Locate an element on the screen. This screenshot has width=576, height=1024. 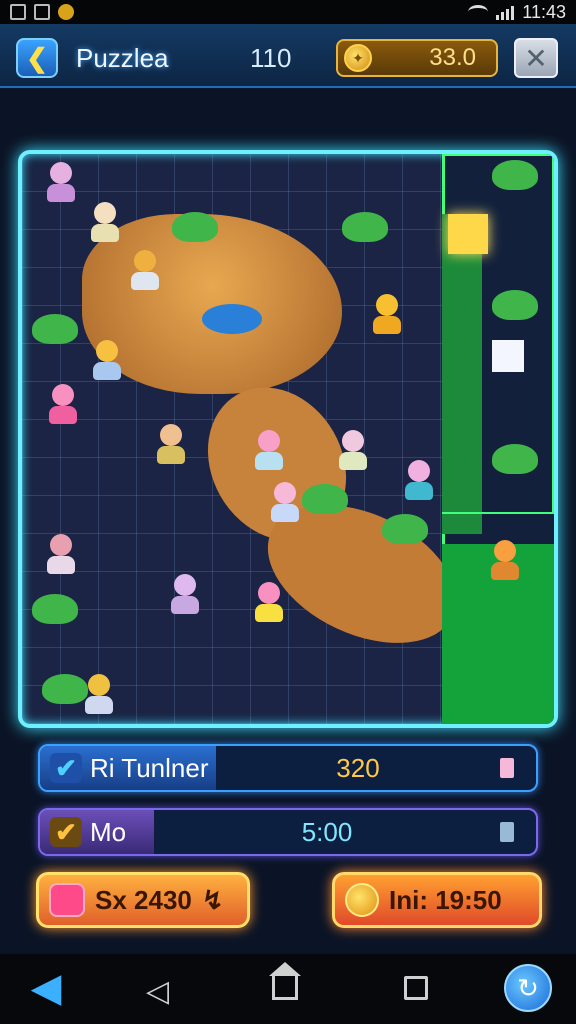
nav-back-icon: ◁ is located at coordinates (157, 991).